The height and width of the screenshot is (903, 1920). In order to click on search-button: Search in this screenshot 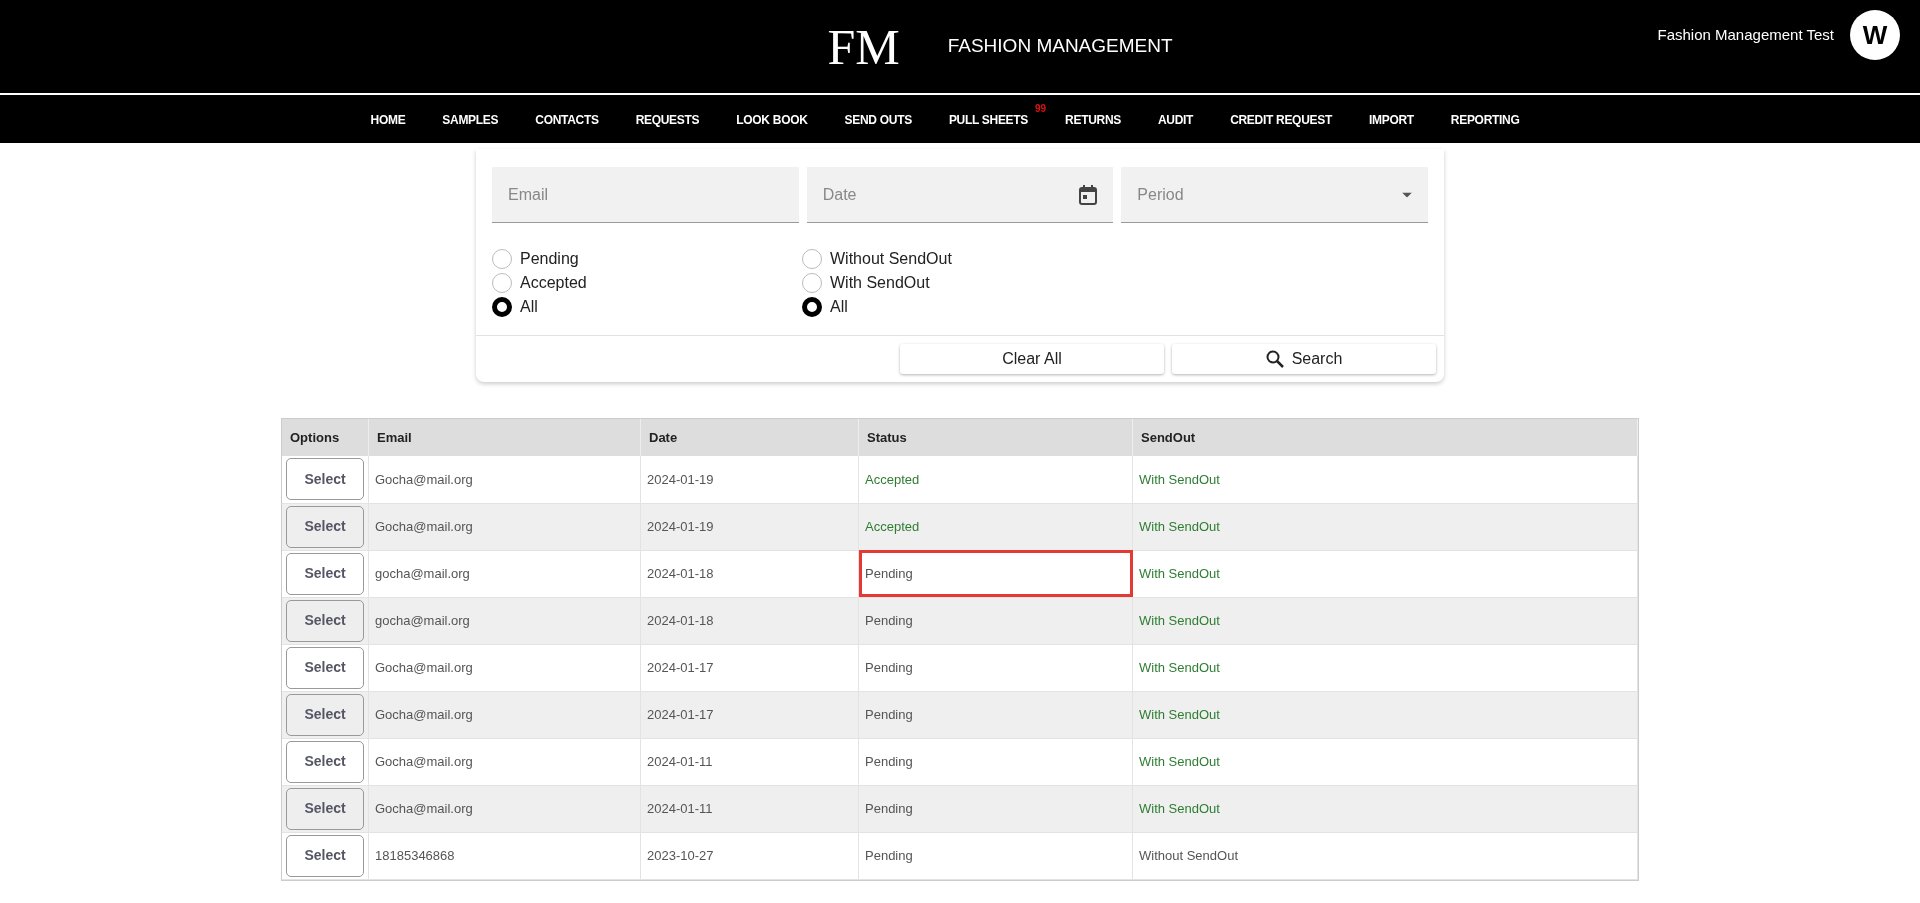, I will do `click(1304, 359)`.